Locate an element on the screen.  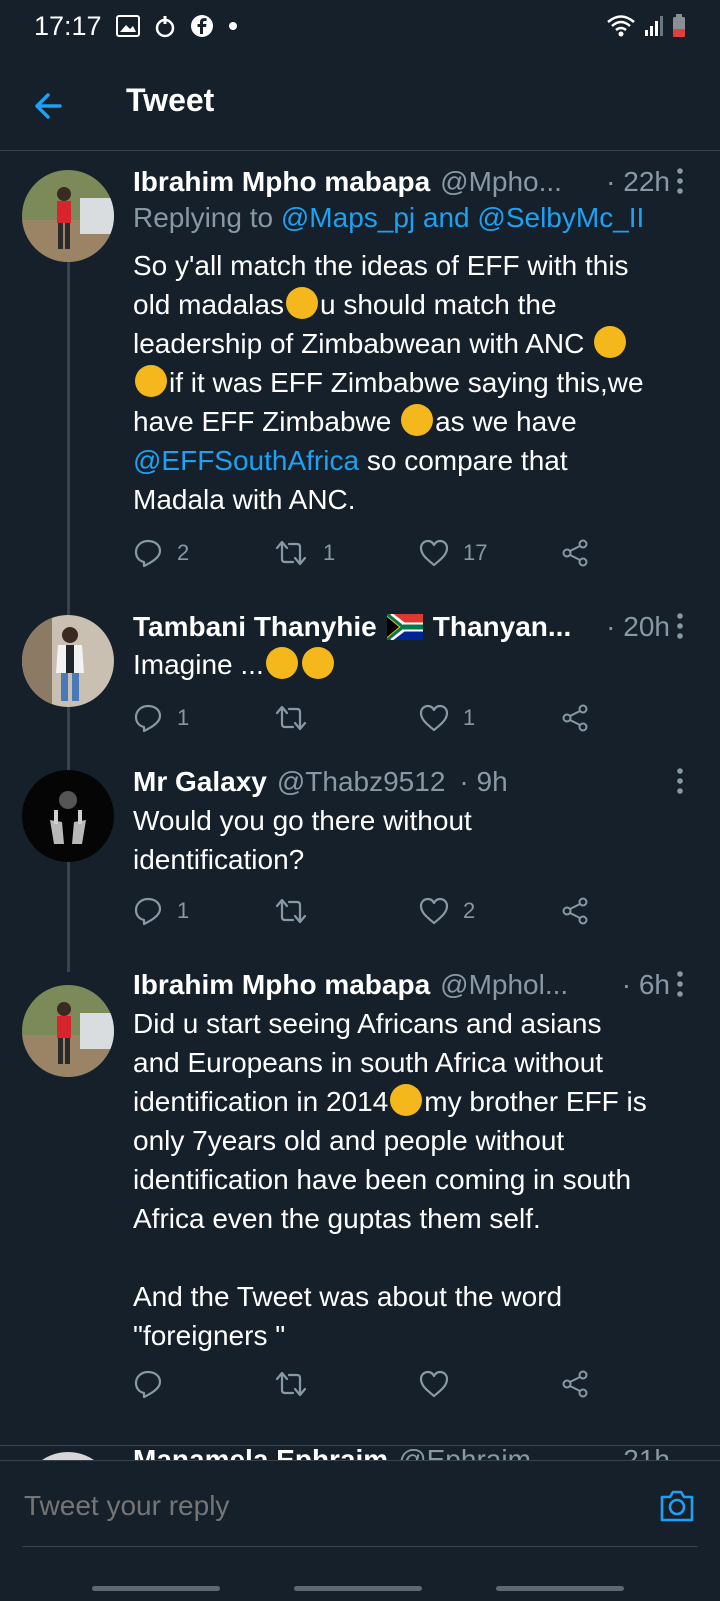
tweet-5: Manamela Ephraim @Ephraim... · 21h is located at coordinates (360, 1453).